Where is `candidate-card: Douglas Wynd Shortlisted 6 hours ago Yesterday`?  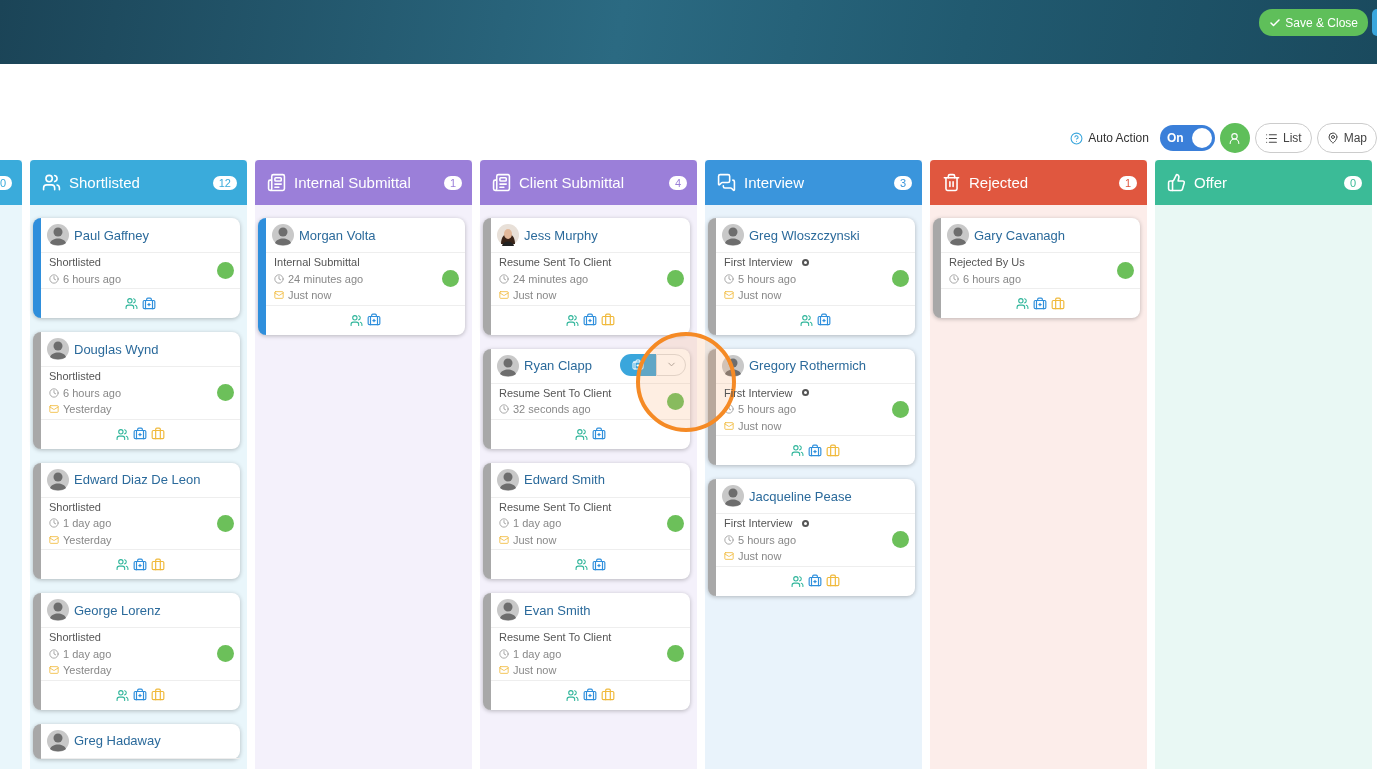 candidate-card: Douglas Wynd Shortlisted 6 hours ago Yesterday is located at coordinates (136, 390).